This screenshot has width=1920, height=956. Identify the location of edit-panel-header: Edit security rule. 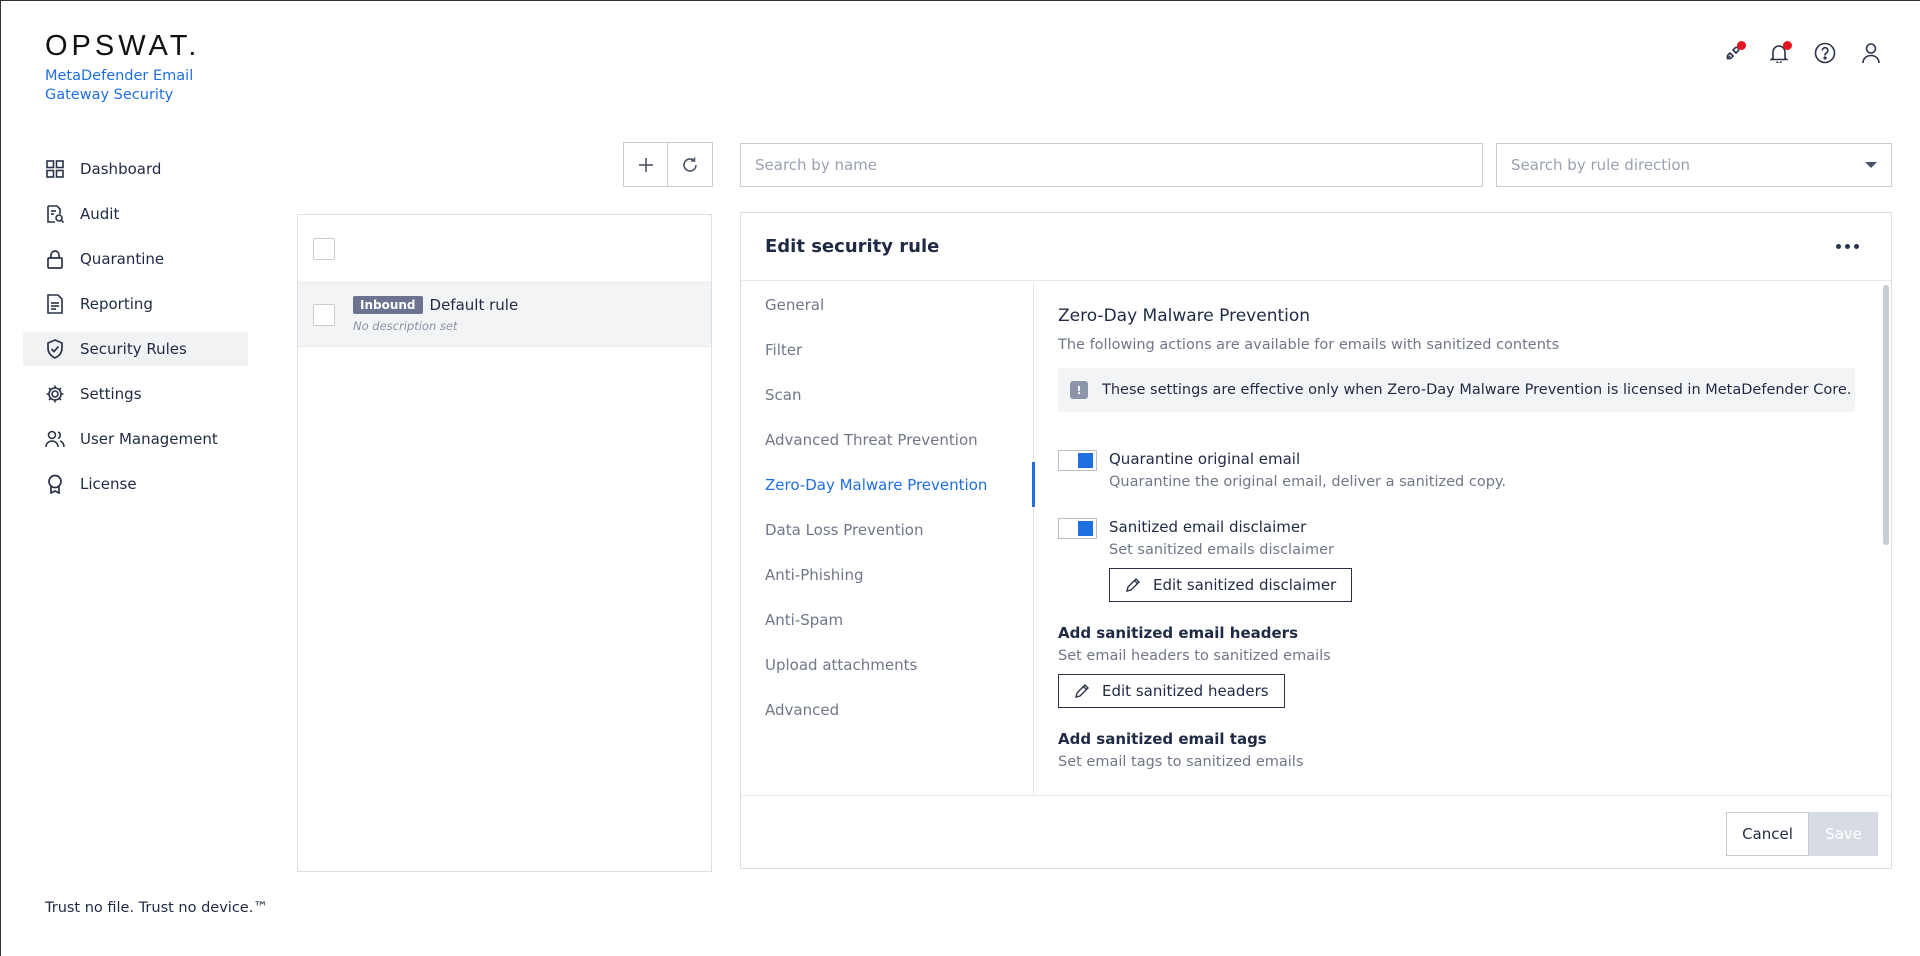
(1316, 247).